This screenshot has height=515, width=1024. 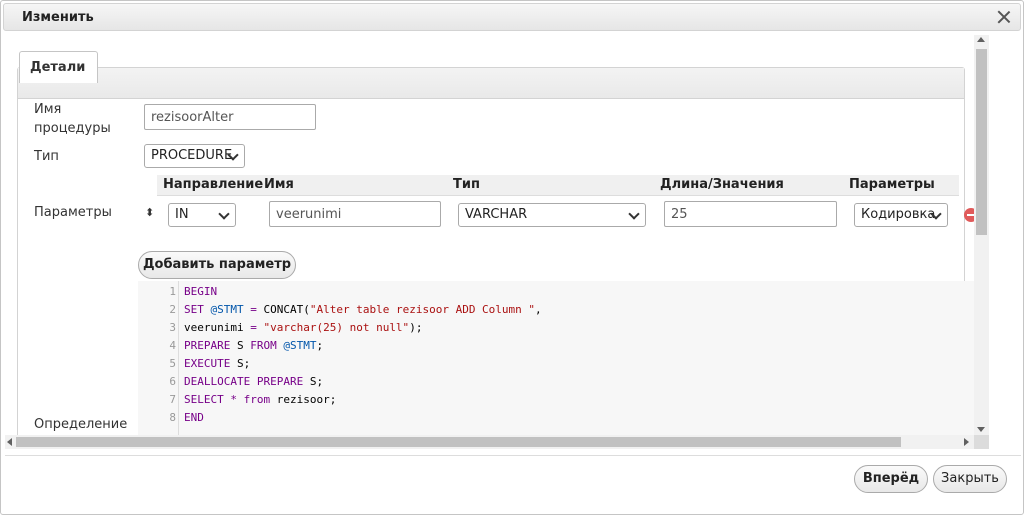 What do you see at coordinates (172, 345) in the screenshot?
I see `code-line-number: 4` at bounding box center [172, 345].